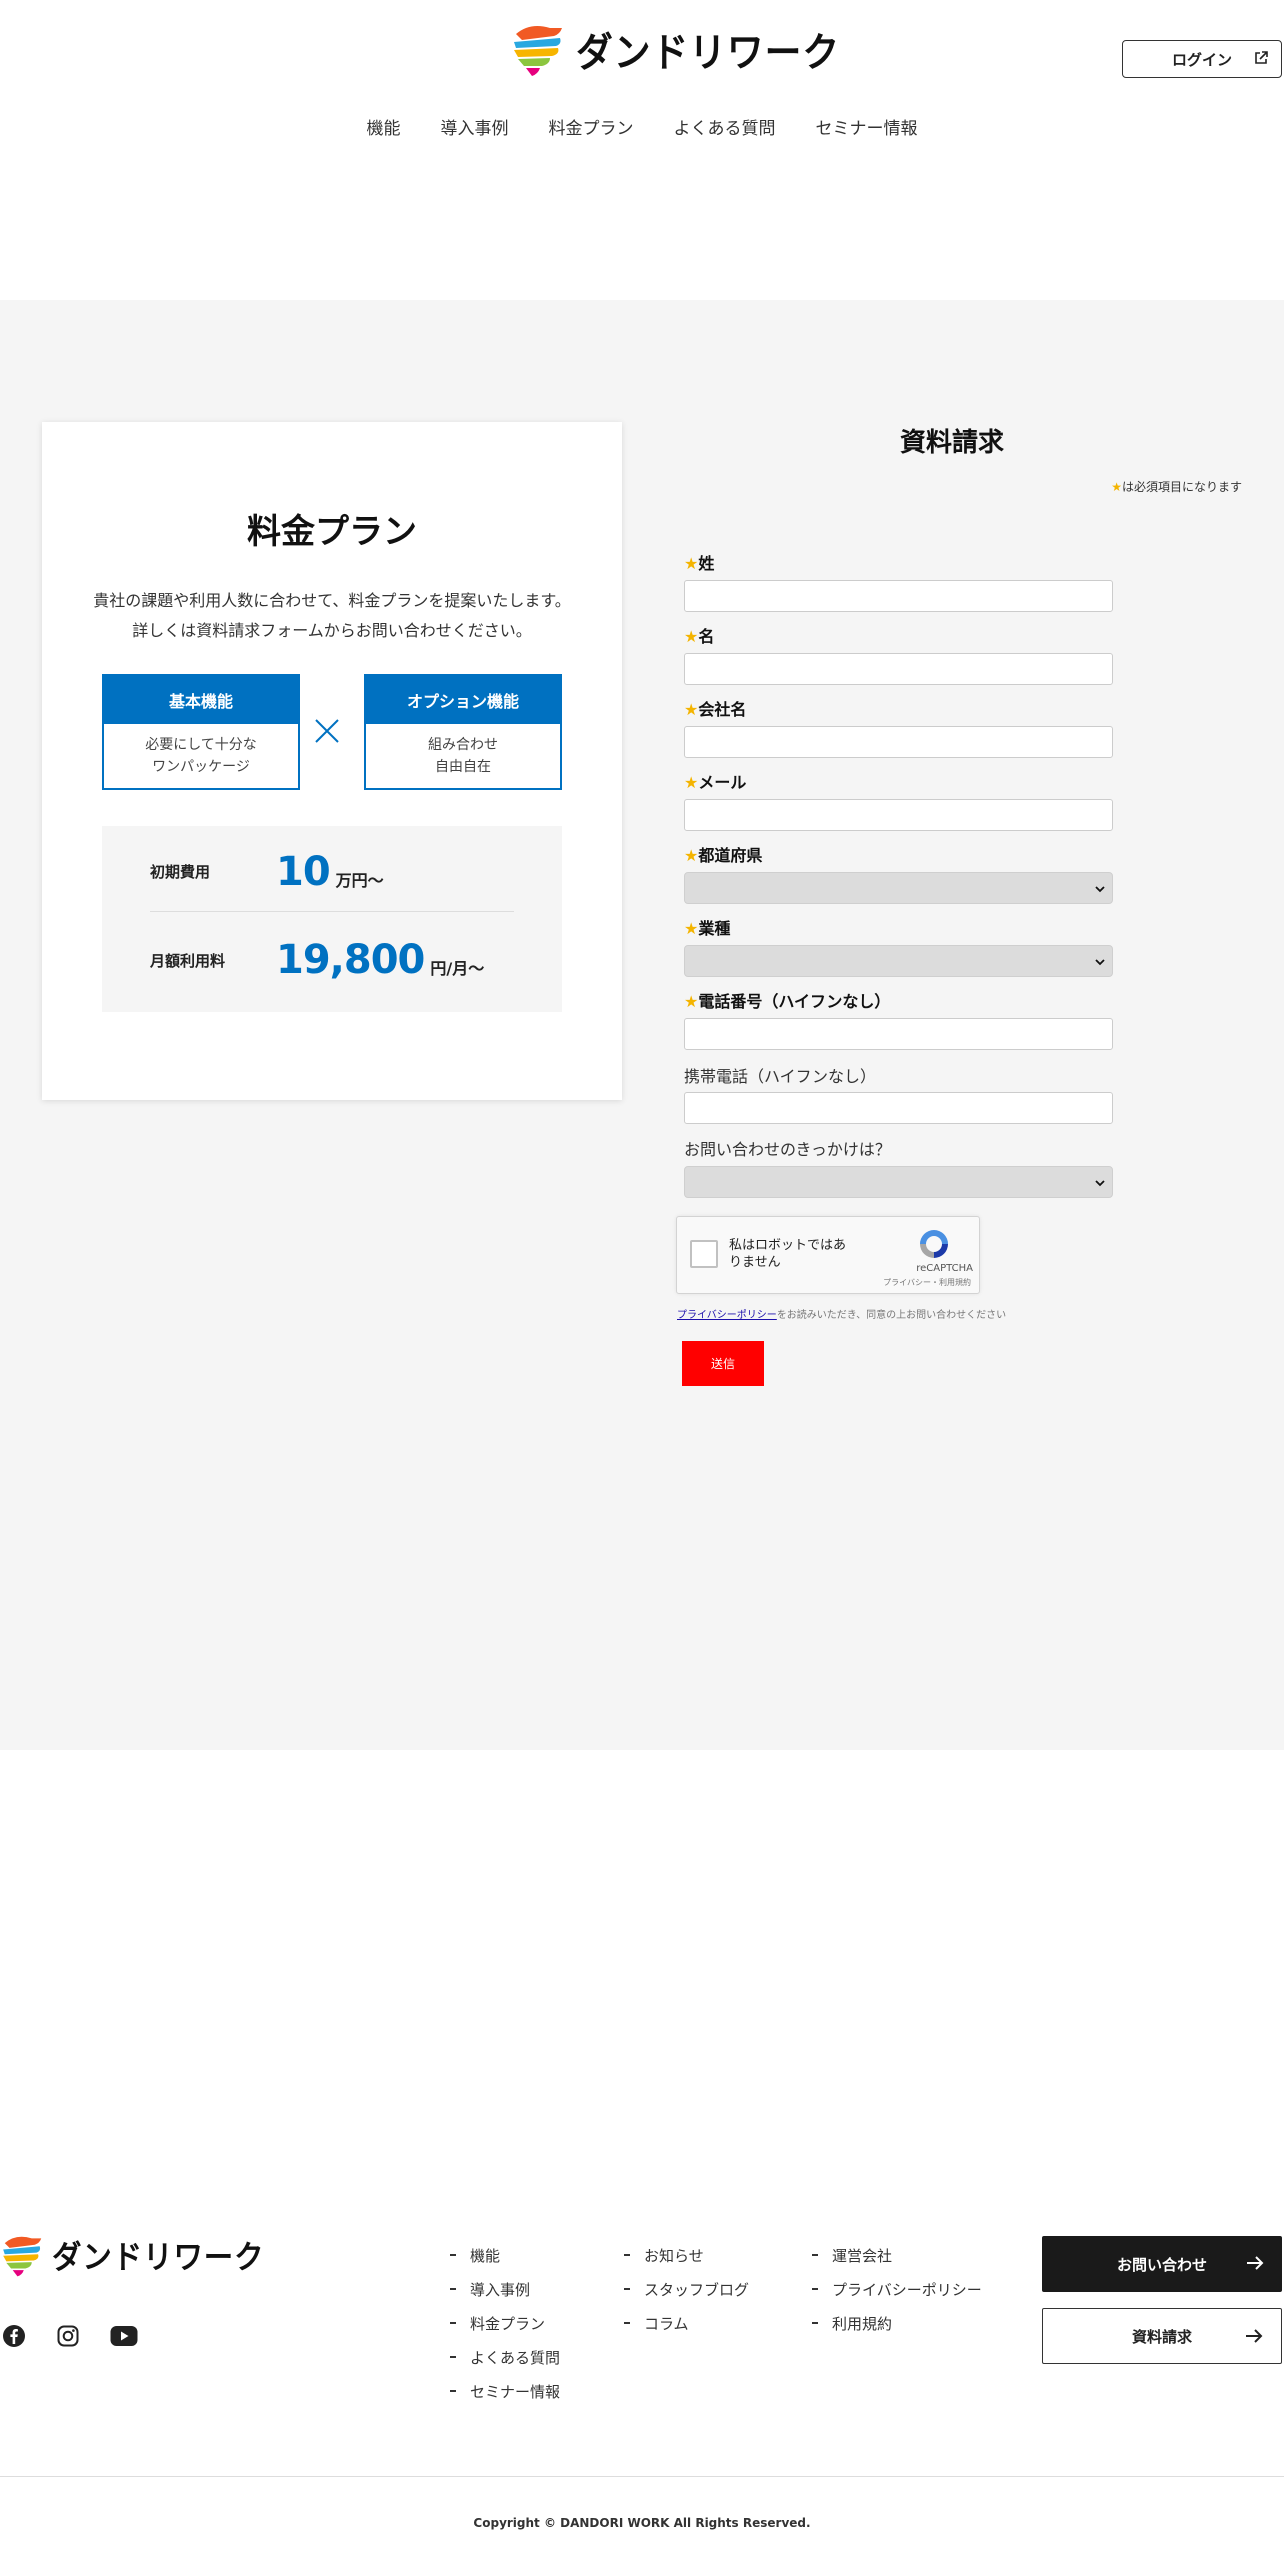  What do you see at coordinates (867, 126) in the screenshot?
I see `nav-item-seminars: セミナー情報` at bounding box center [867, 126].